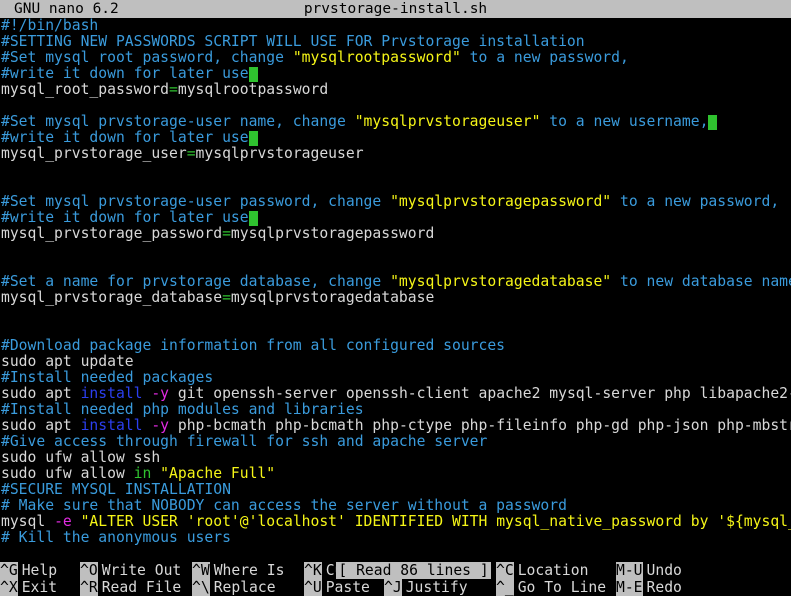 This screenshot has height=596, width=791. What do you see at coordinates (81, 458) in the screenshot?
I see `code-segment: sudo ufw allow ssh` at bounding box center [81, 458].